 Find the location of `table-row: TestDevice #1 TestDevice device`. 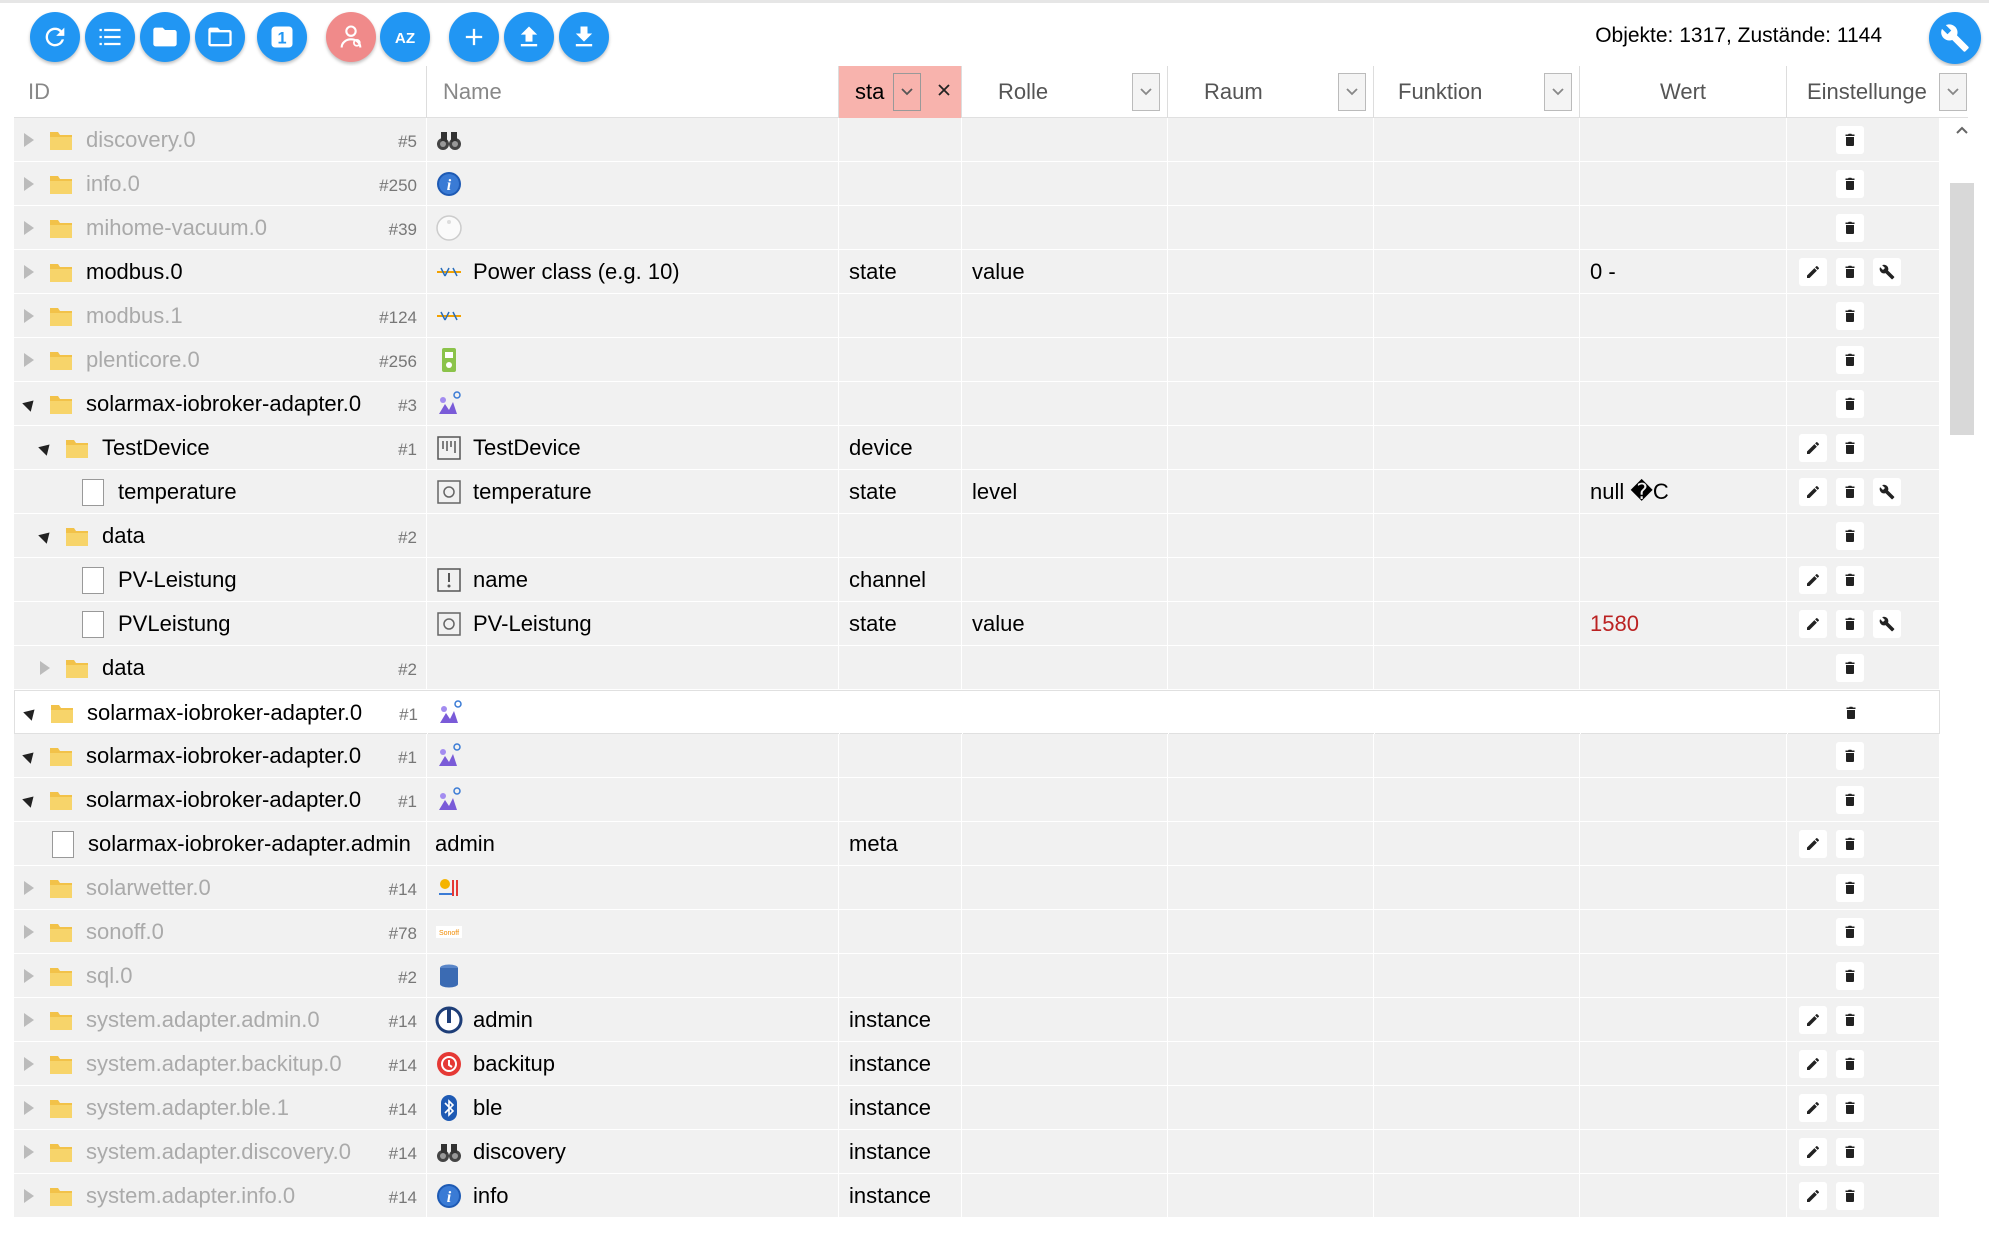

table-row: TestDevice #1 TestDevice device is located at coordinates (977, 448).